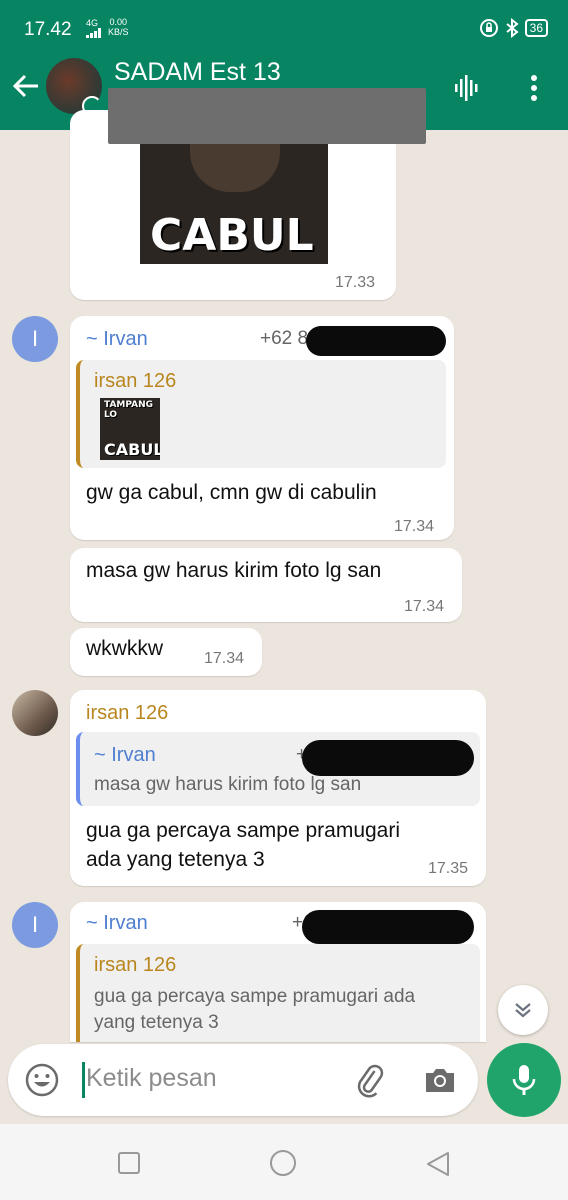  I want to click on audio-wave-icon, so click(467, 88).